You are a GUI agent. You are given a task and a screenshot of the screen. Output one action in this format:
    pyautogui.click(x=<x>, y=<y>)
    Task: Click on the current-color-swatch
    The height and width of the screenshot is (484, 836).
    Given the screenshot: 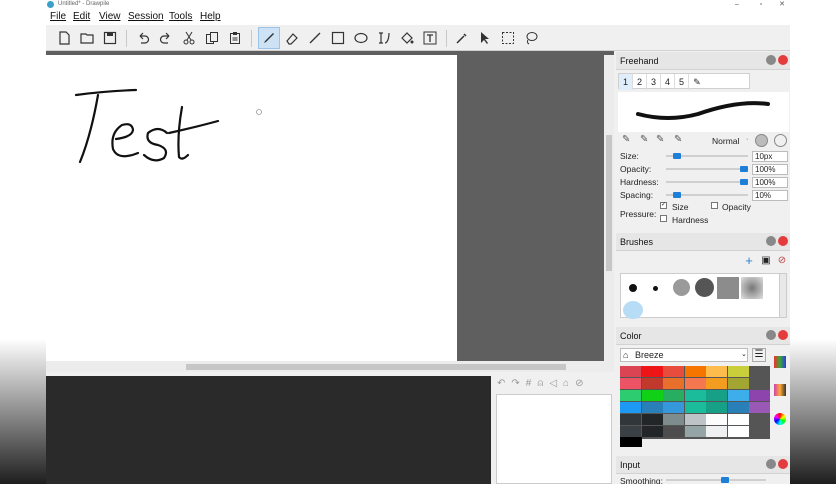 What is the action you would take?
    pyautogui.click(x=631, y=442)
    